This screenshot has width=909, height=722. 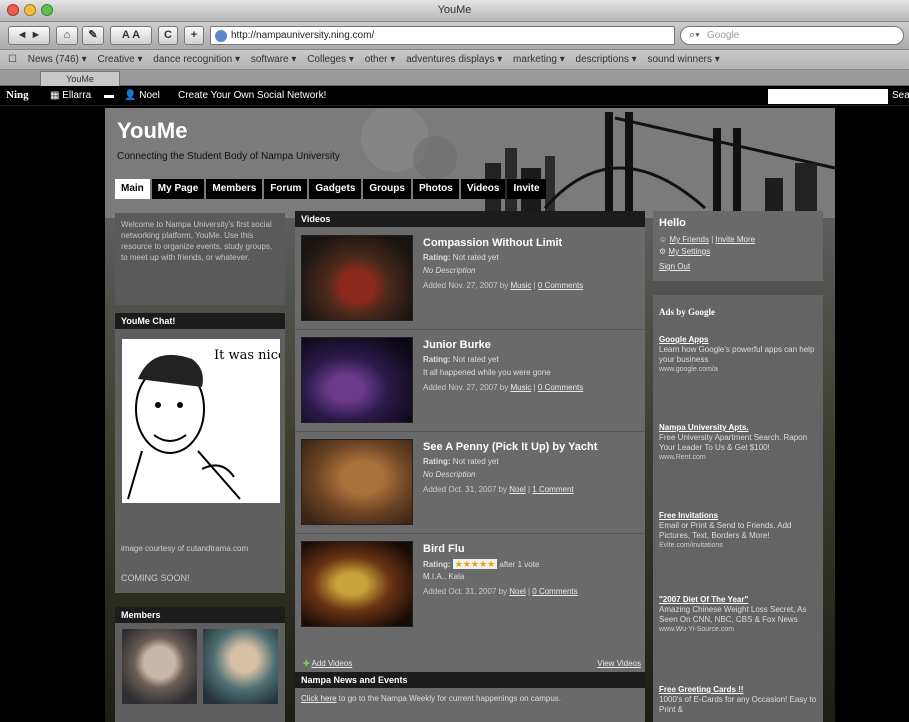 What do you see at coordinates (691, 545) in the screenshot?
I see `ad-url: Evite.com/invitations` at bounding box center [691, 545].